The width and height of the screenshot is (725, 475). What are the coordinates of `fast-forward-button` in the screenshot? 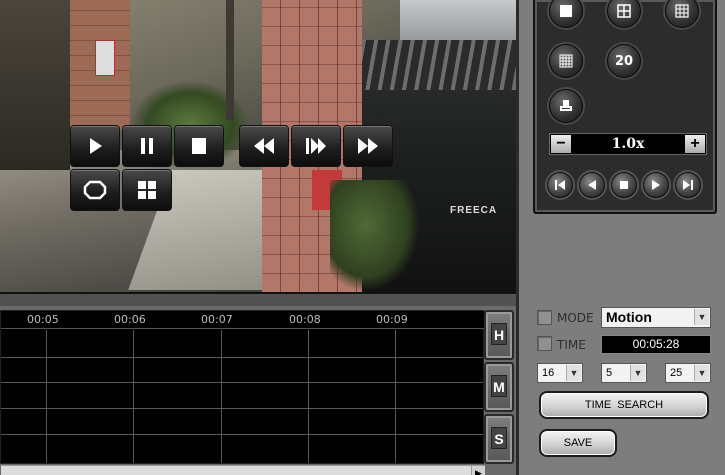 It's located at (368, 146).